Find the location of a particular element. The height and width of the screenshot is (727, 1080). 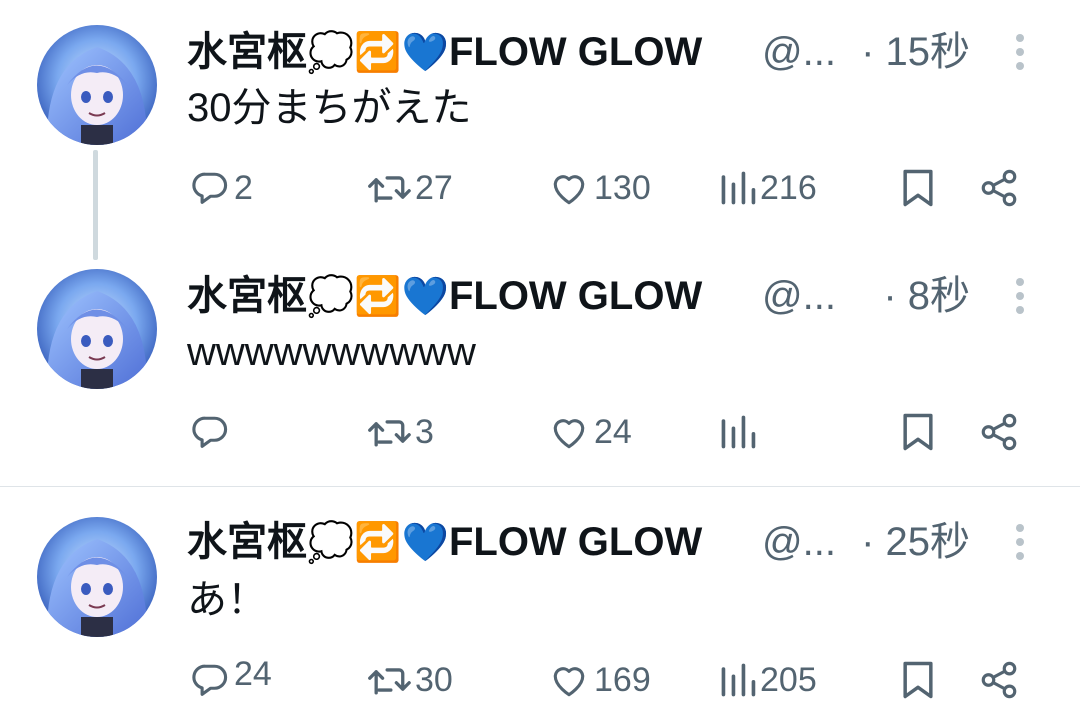

tweet-header: 水宮枢💭🔁💙FLOW GLOW @... · 25秒 is located at coordinates (633, 542).